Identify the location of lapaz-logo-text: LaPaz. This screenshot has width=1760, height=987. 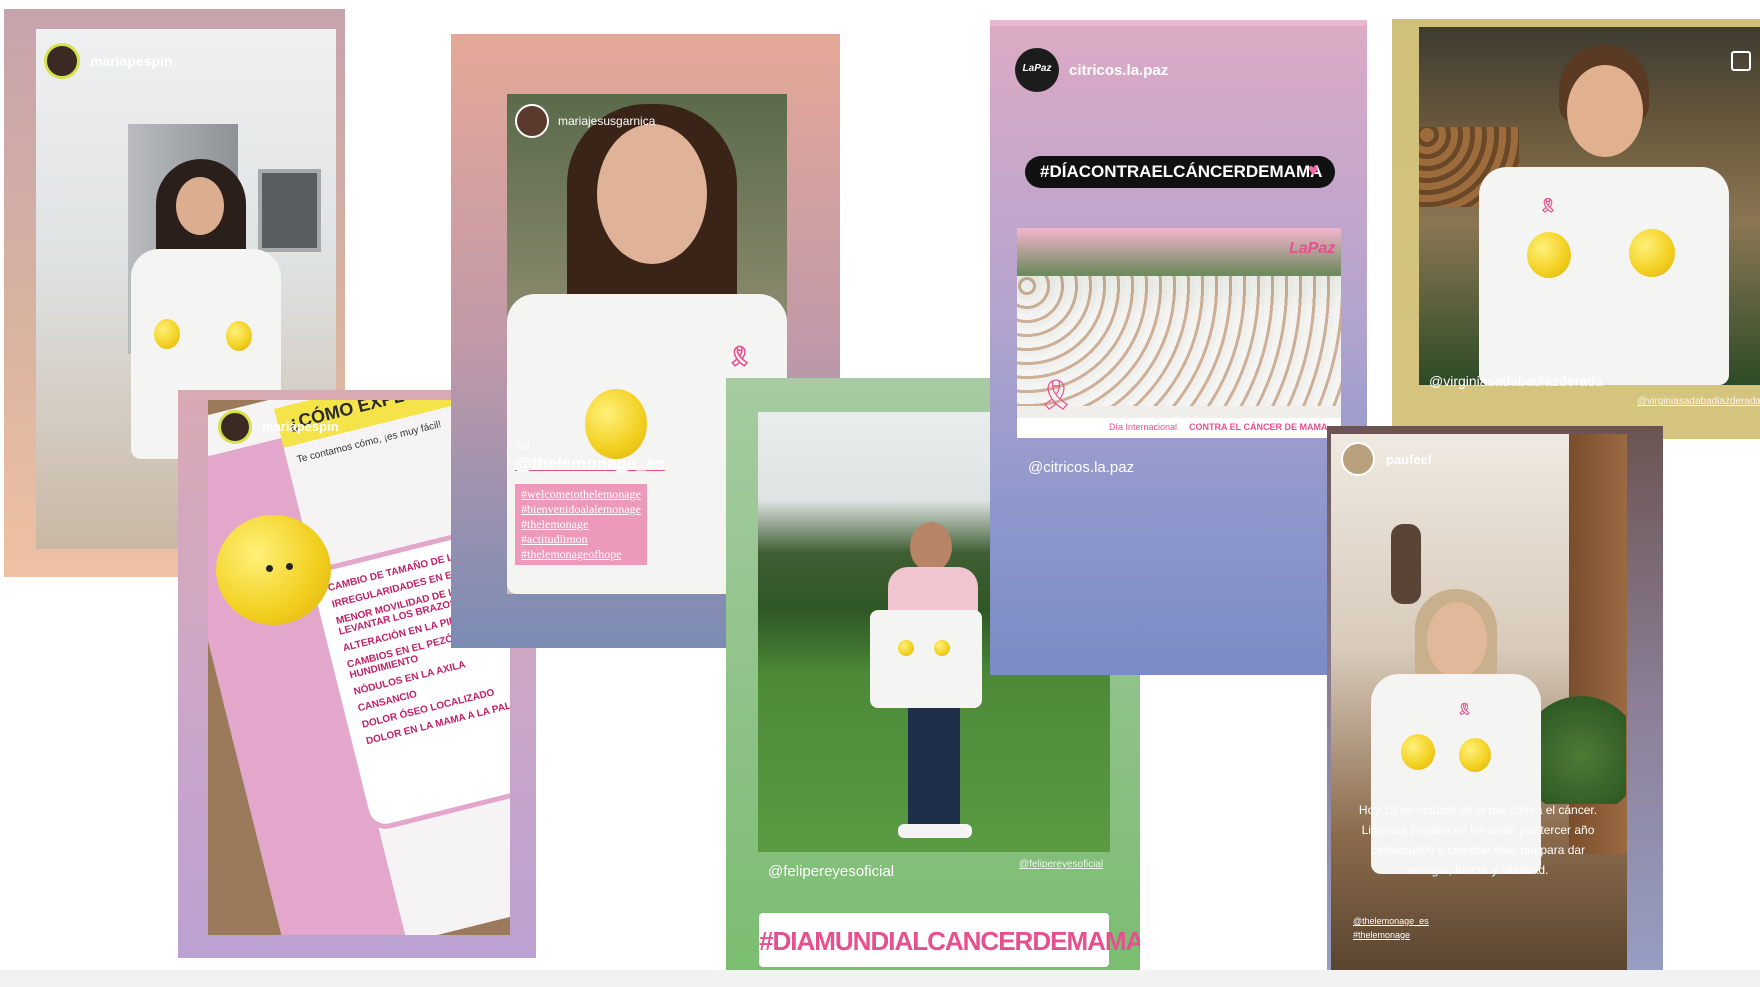
(1037, 68).